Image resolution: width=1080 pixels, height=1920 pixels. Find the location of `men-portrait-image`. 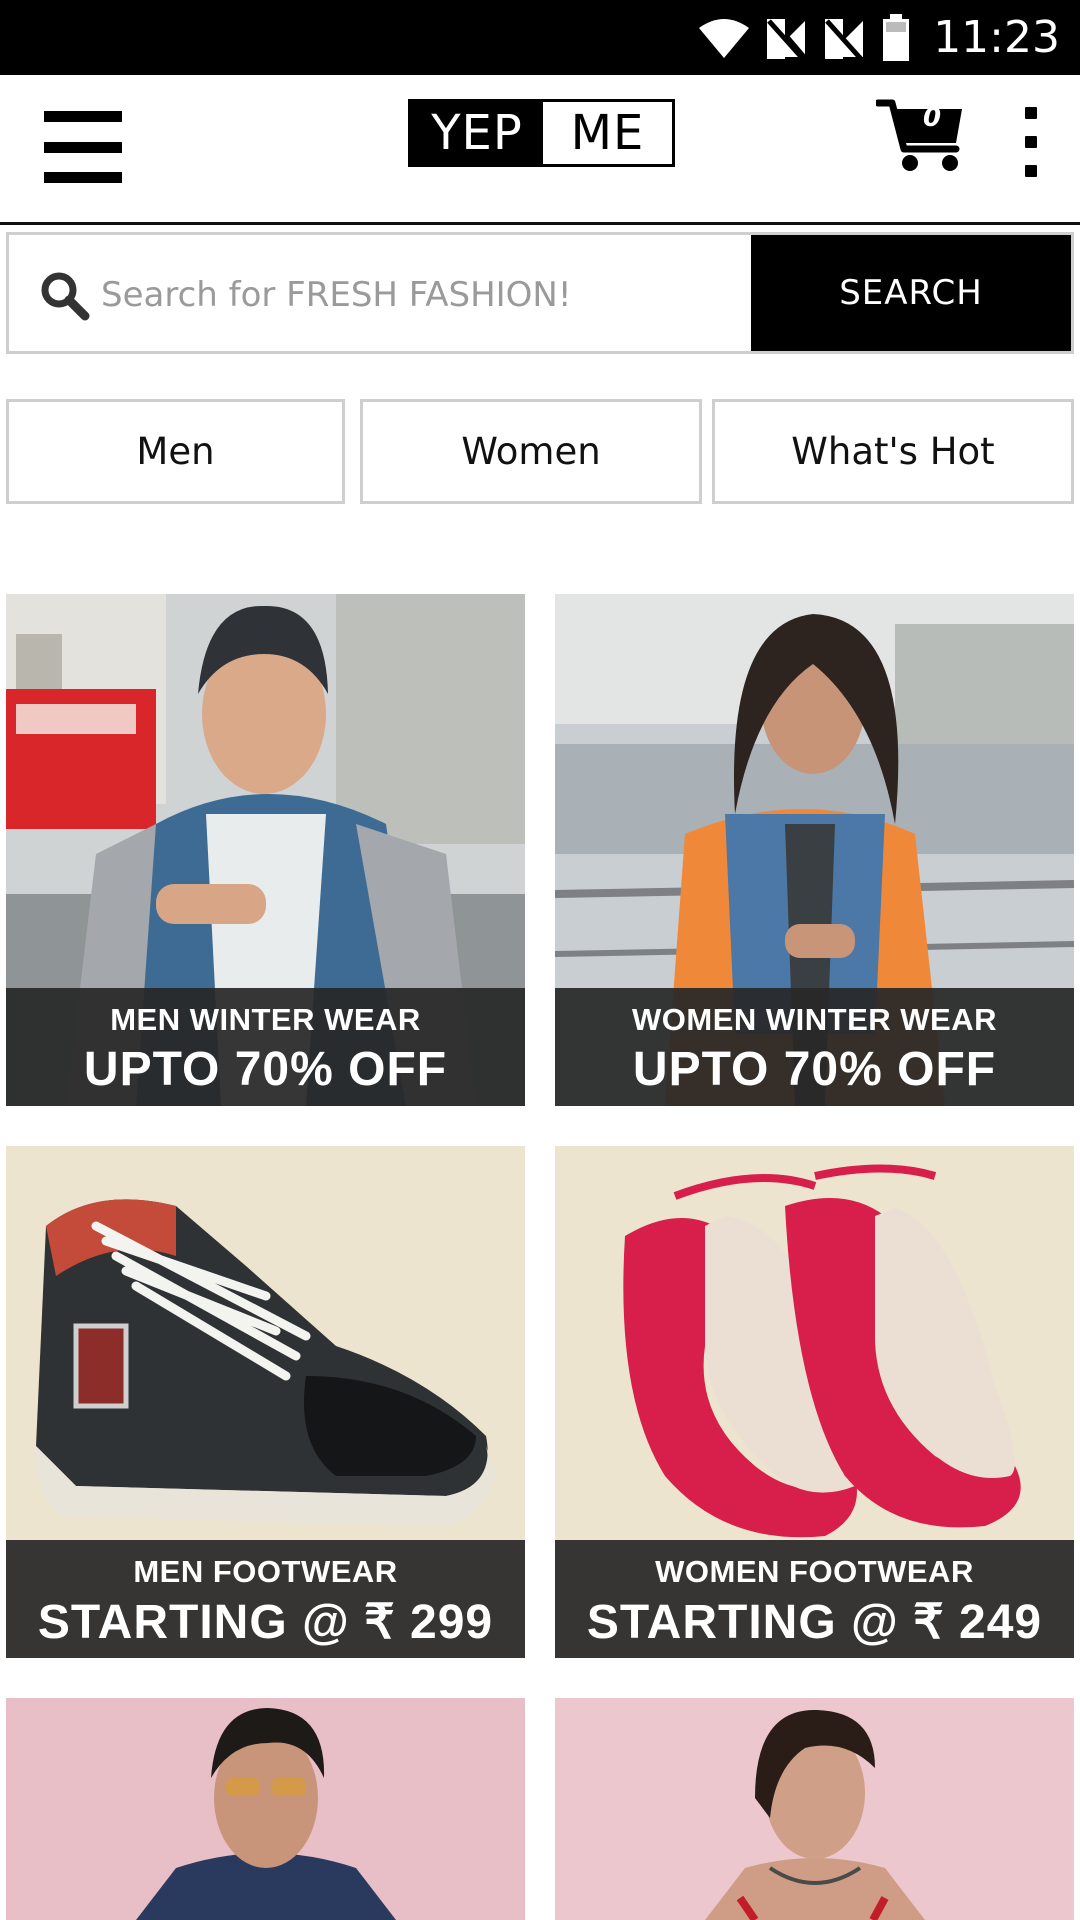

men-portrait-image is located at coordinates (265, 1809).